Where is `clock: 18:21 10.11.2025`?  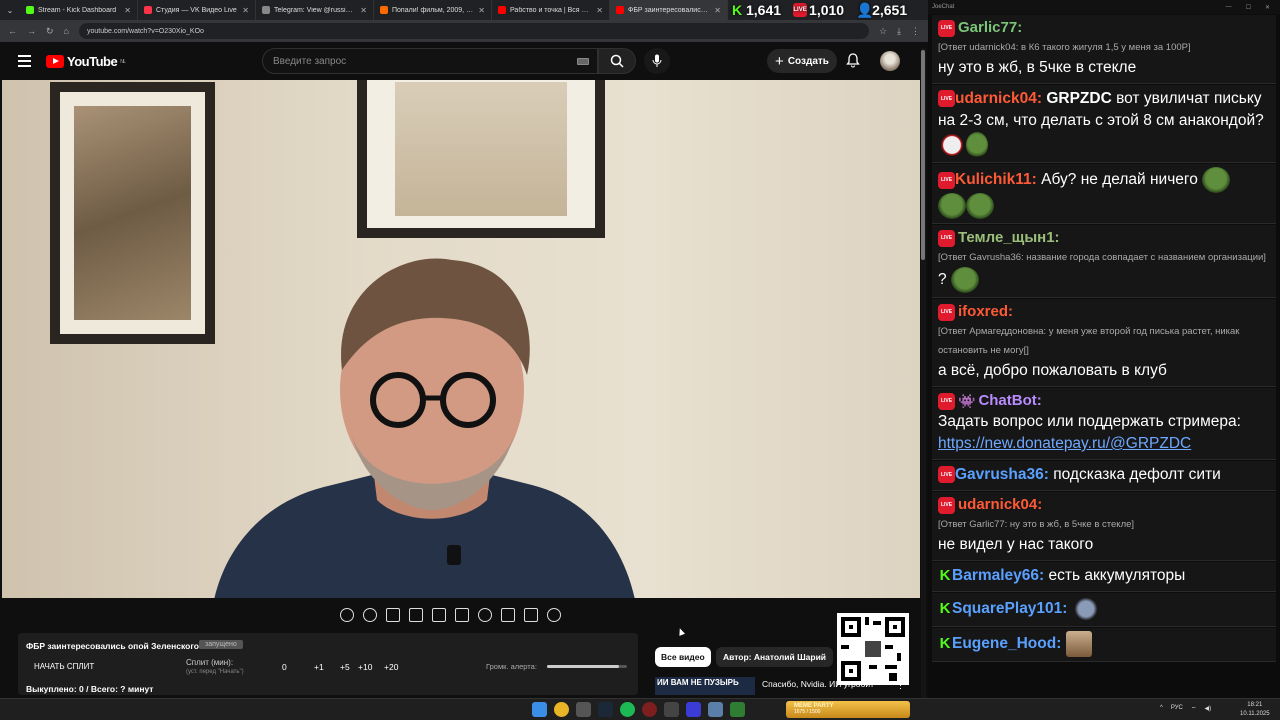
clock: 18:21 10.11.2025 is located at coordinates (1255, 710).